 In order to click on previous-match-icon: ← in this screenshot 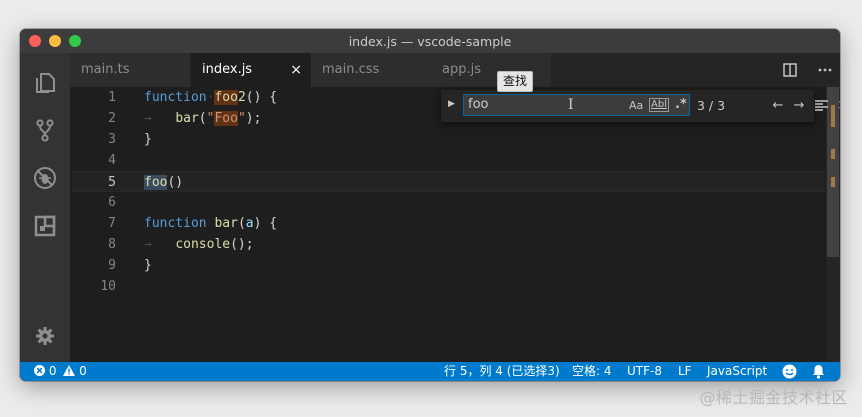, I will do `click(778, 105)`.